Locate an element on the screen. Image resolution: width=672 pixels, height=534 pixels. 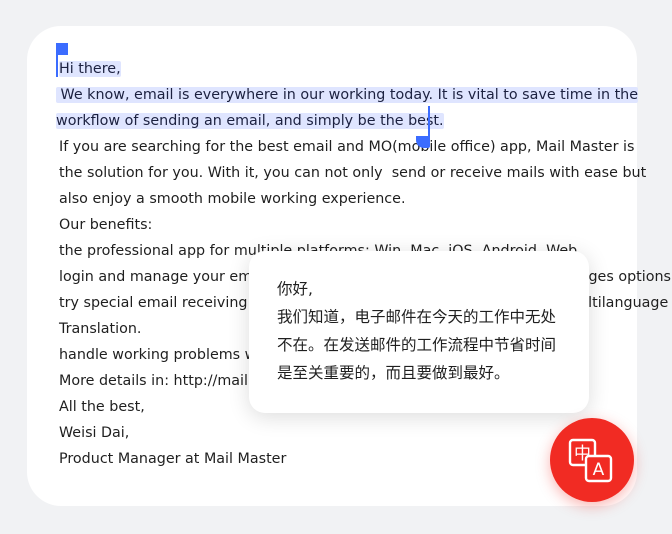
selection-end-flag is located at coordinates (423, 142).